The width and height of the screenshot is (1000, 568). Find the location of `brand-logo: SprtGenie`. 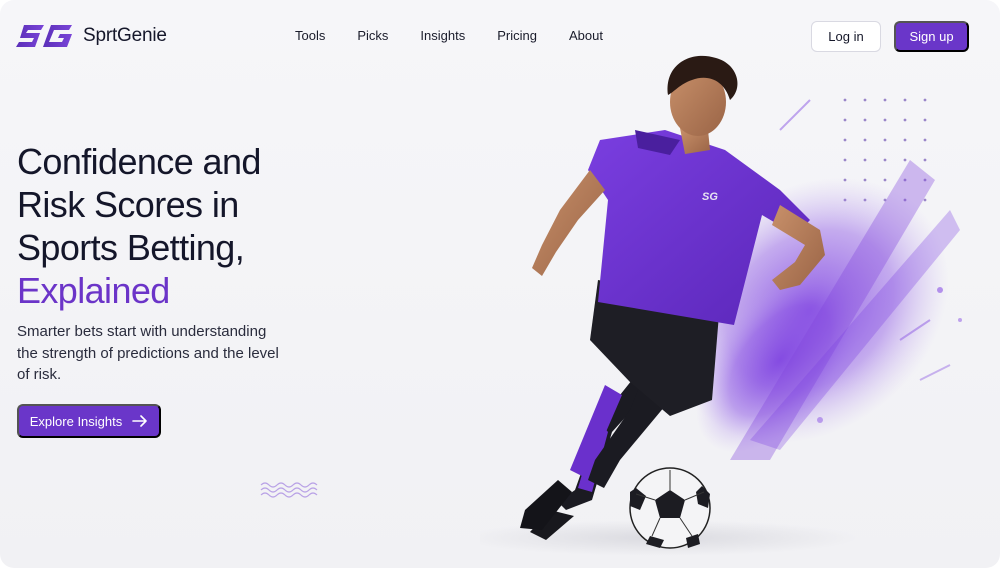

brand-logo: SprtGenie is located at coordinates (91, 36).